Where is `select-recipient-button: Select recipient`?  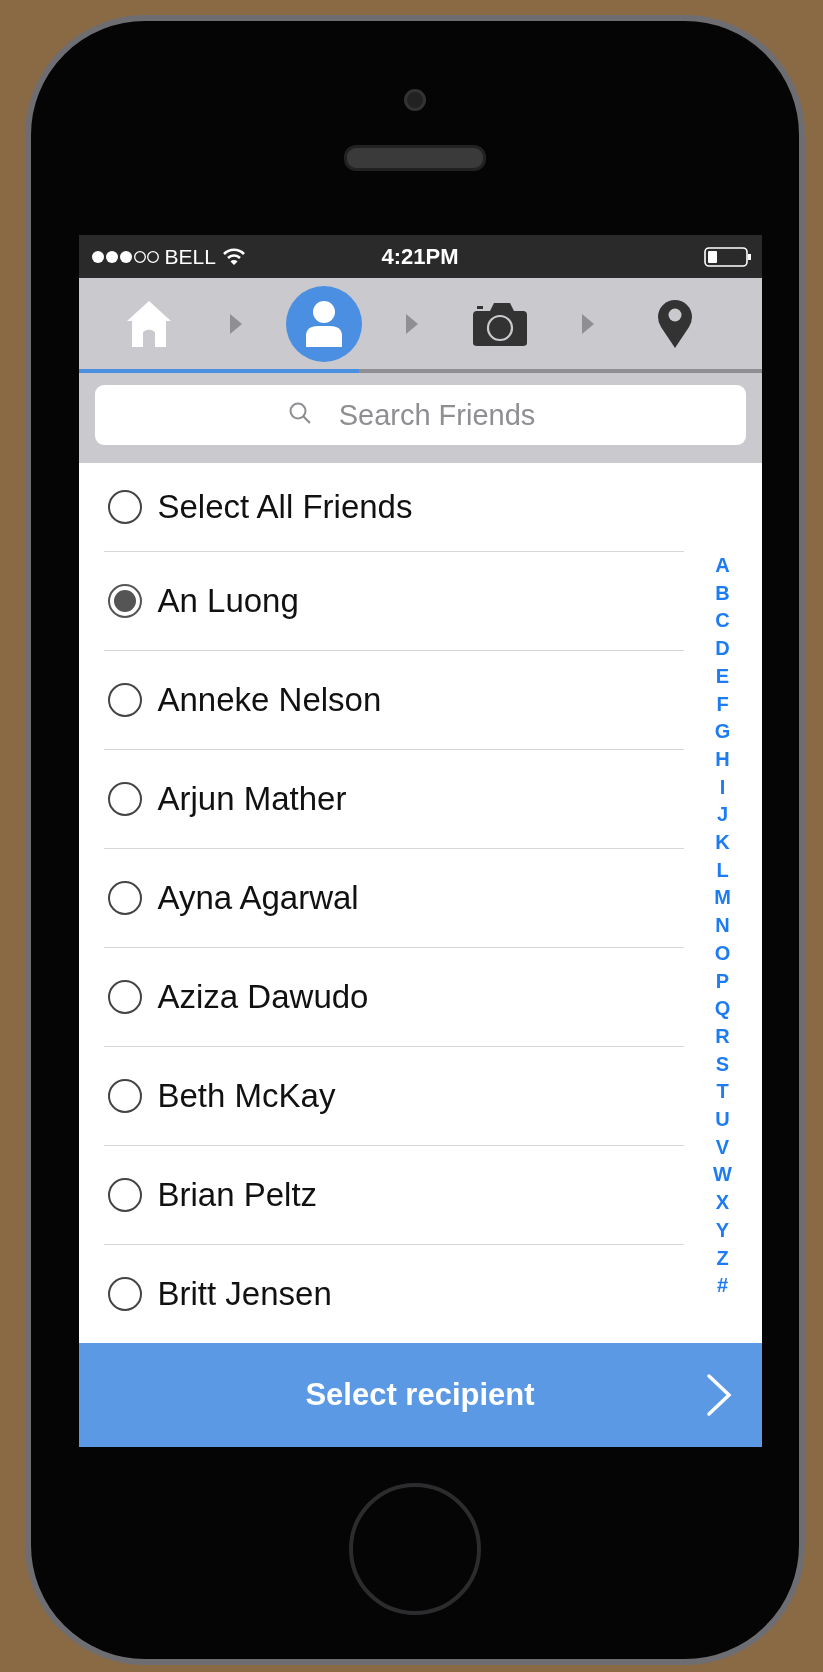 select-recipient-button: Select recipient is located at coordinates (420, 1395).